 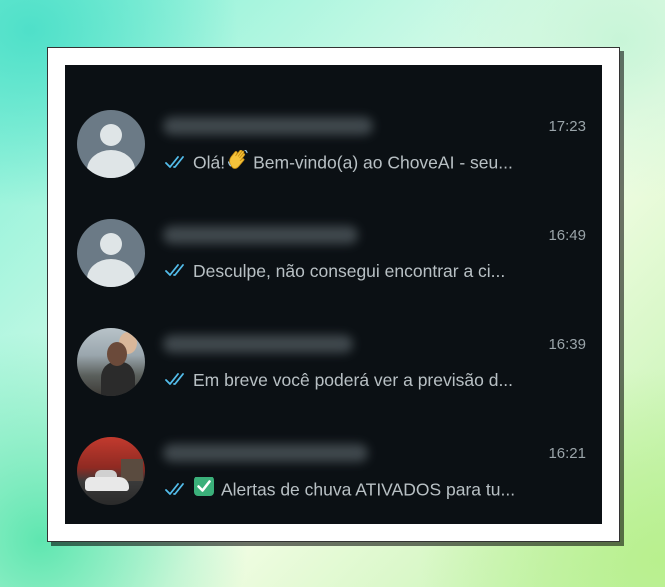 What do you see at coordinates (567, 453) in the screenshot?
I see `message-time: 16:21` at bounding box center [567, 453].